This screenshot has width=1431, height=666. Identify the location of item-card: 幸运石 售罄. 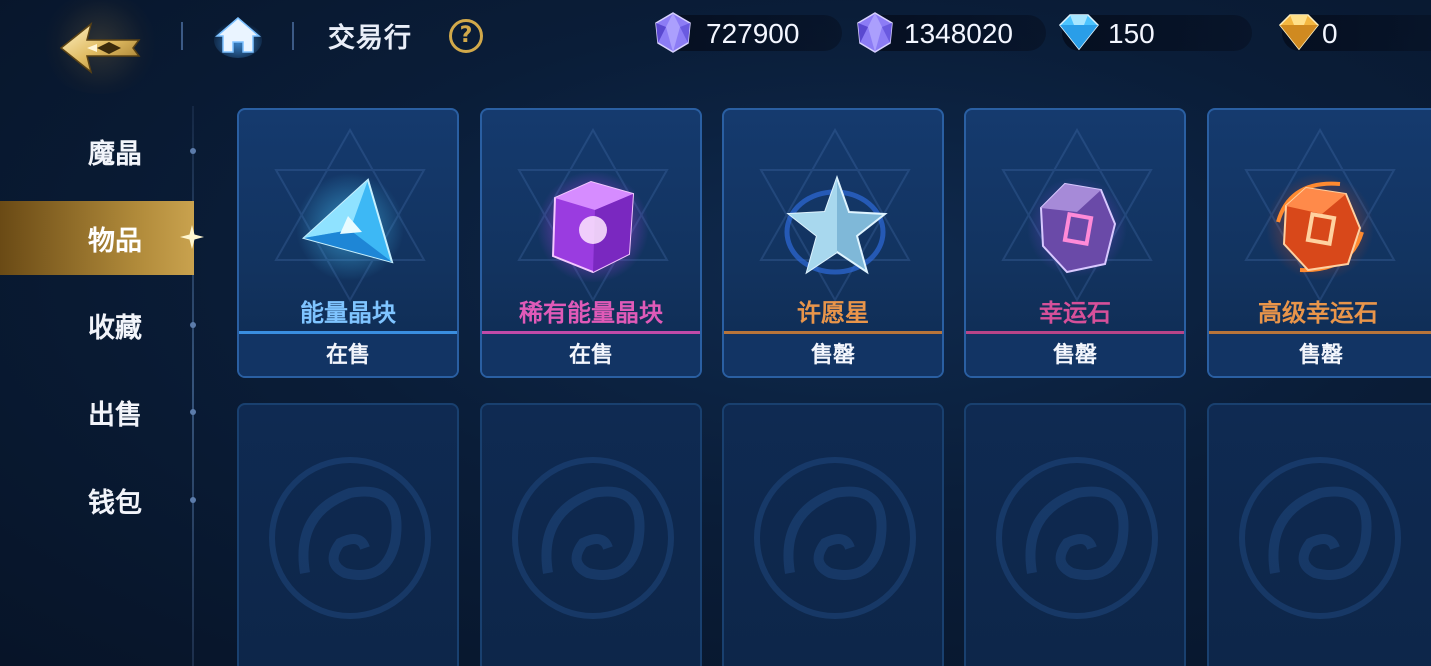
(1075, 243).